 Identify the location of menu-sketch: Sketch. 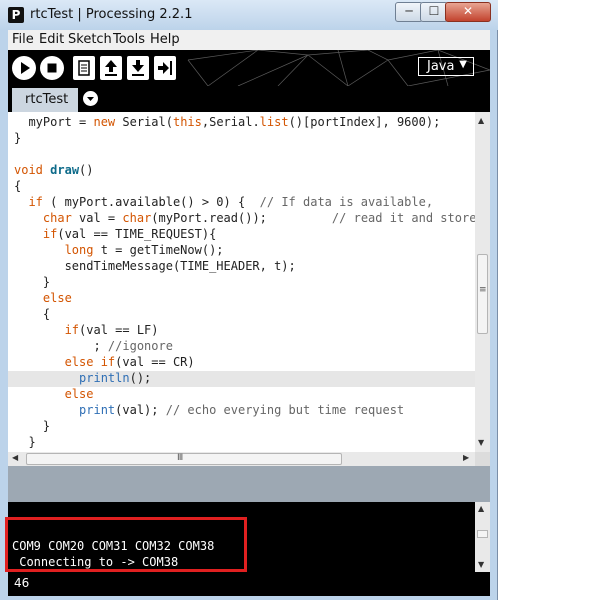
(90, 39).